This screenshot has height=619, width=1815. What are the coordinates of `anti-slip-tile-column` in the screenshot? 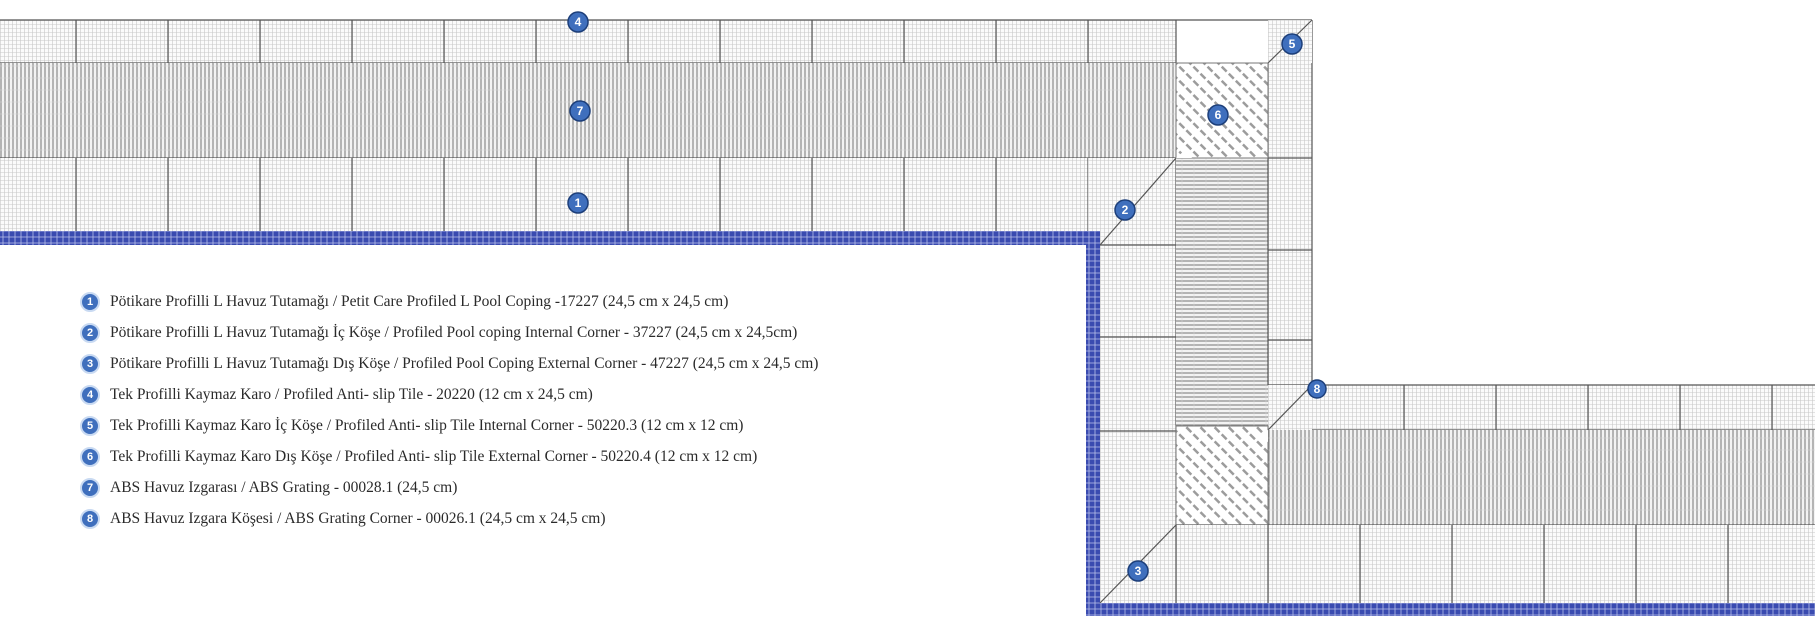 It's located at (1290, 224).